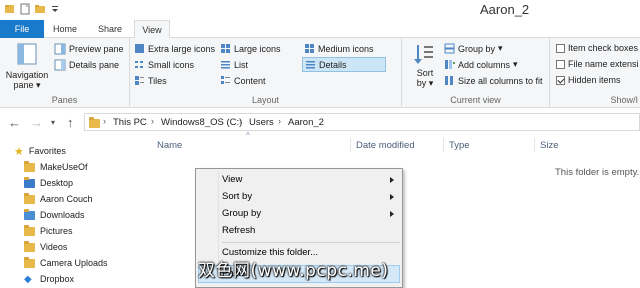  What do you see at coordinates (560, 80) in the screenshot?
I see `hidden-items-checkbox` at bounding box center [560, 80].